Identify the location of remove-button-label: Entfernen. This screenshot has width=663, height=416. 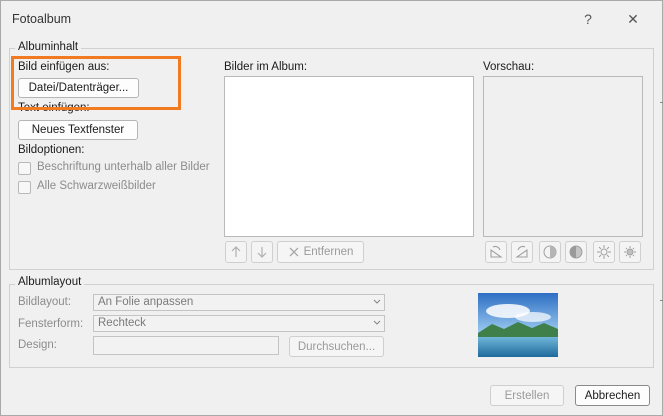
(328, 252).